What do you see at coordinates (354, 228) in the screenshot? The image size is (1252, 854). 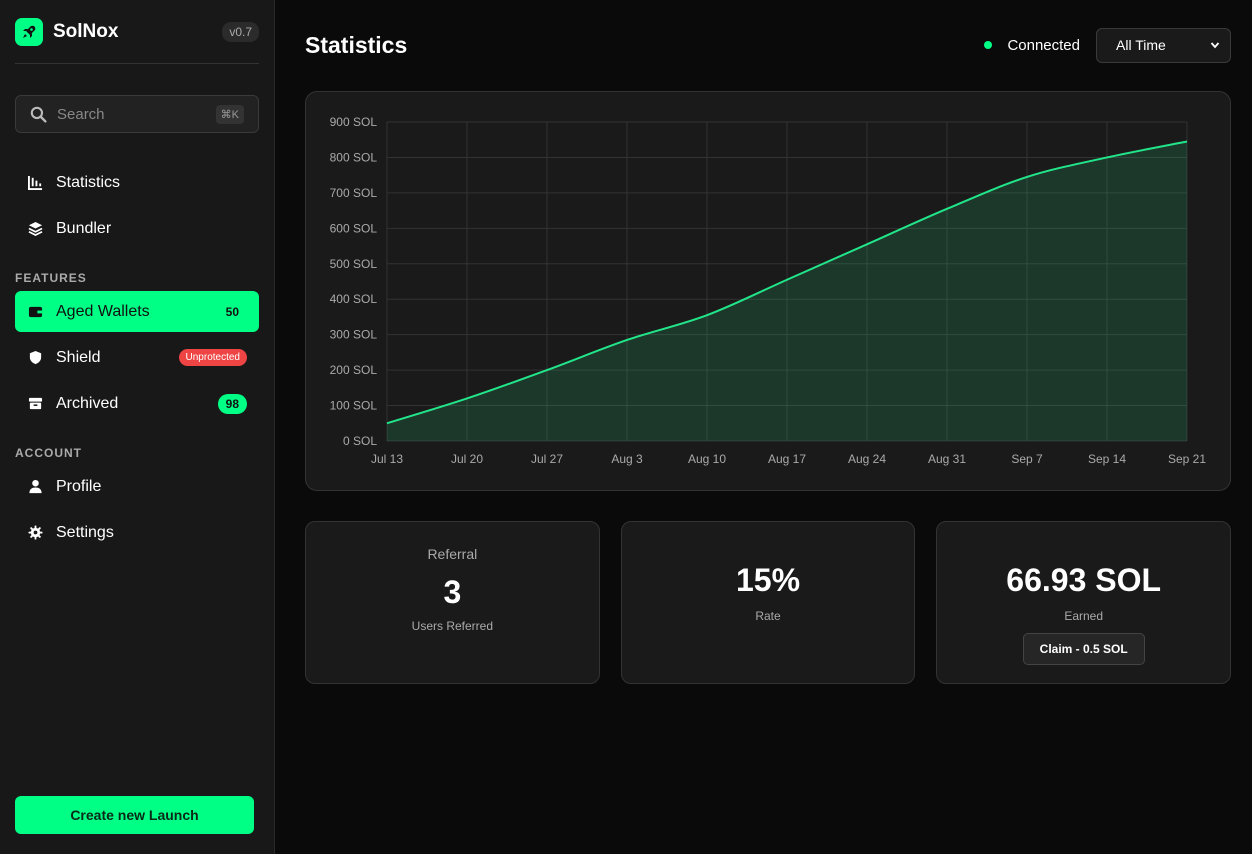 I see `y-tick-label: 600 SOL` at bounding box center [354, 228].